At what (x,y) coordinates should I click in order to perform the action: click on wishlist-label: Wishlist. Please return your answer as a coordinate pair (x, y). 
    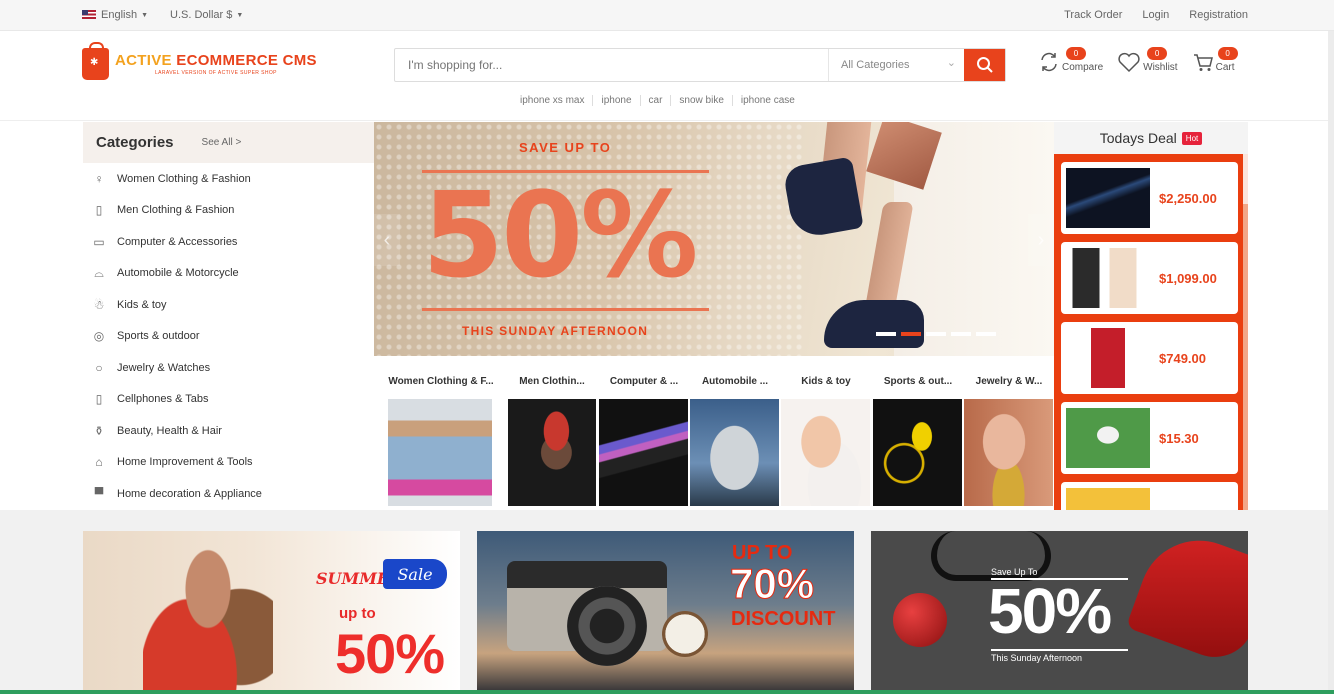
    Looking at the image, I should click on (1160, 67).